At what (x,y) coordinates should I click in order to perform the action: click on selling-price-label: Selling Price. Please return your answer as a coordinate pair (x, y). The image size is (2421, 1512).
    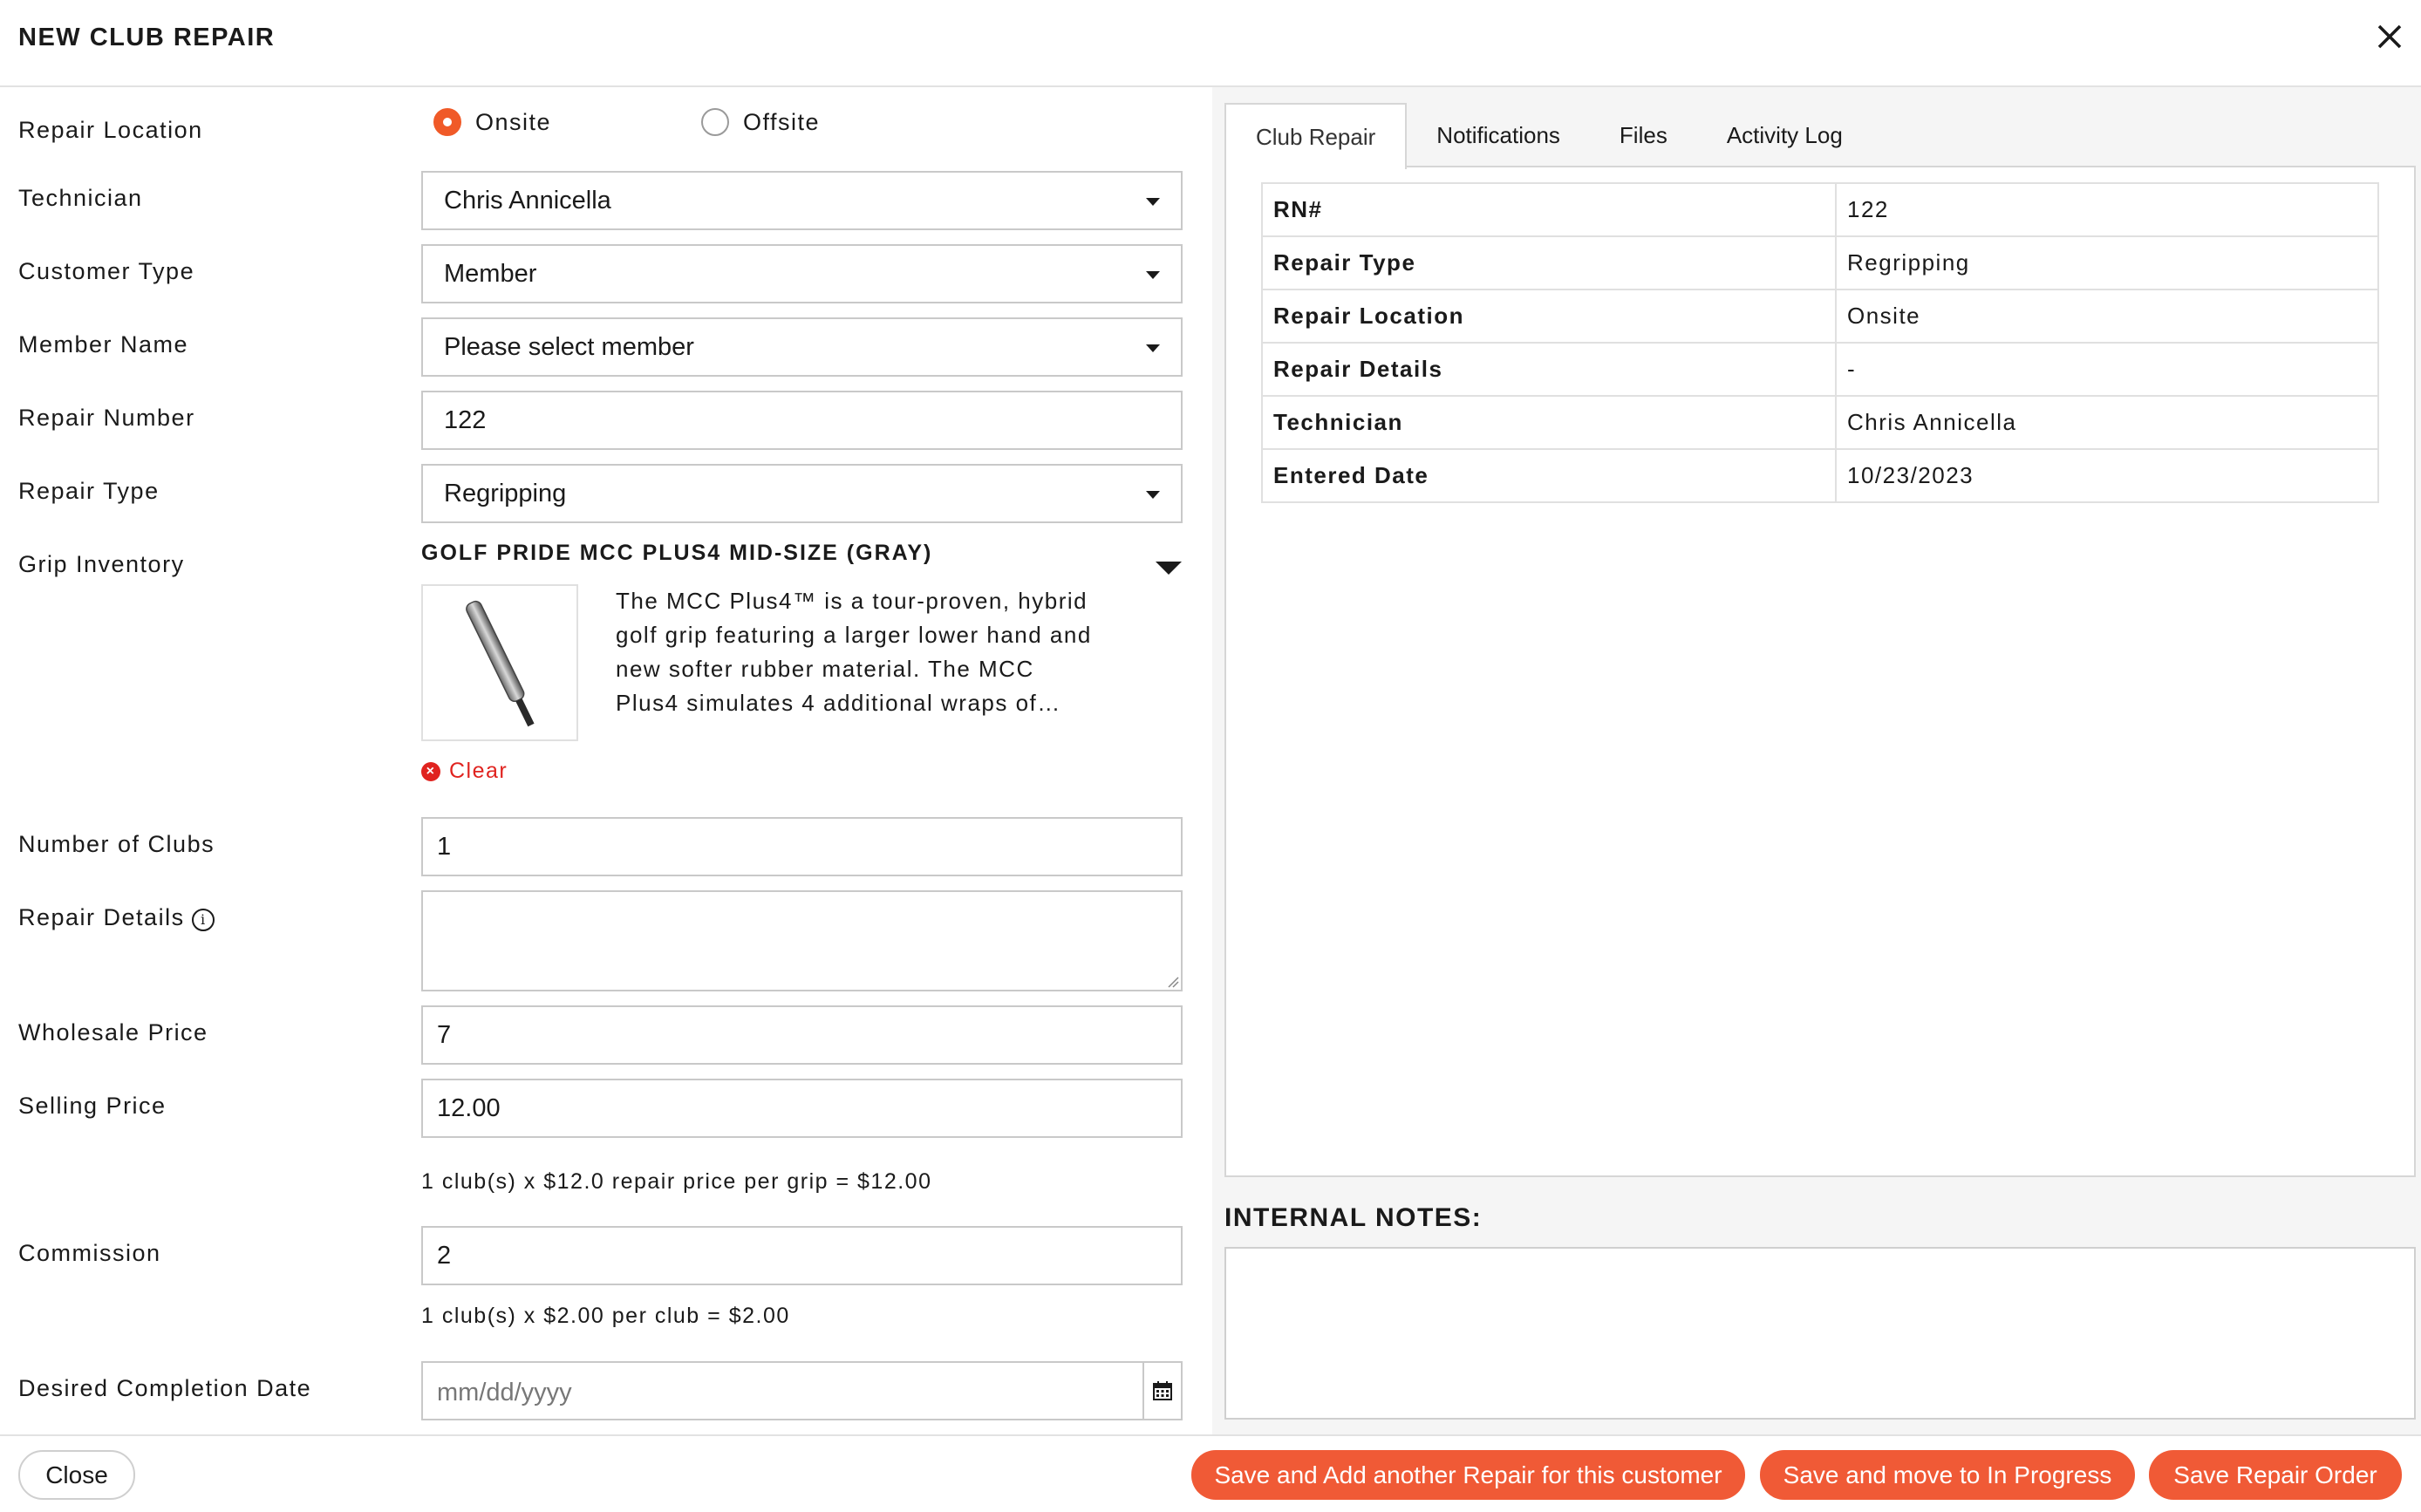
    Looking at the image, I should click on (92, 1106).